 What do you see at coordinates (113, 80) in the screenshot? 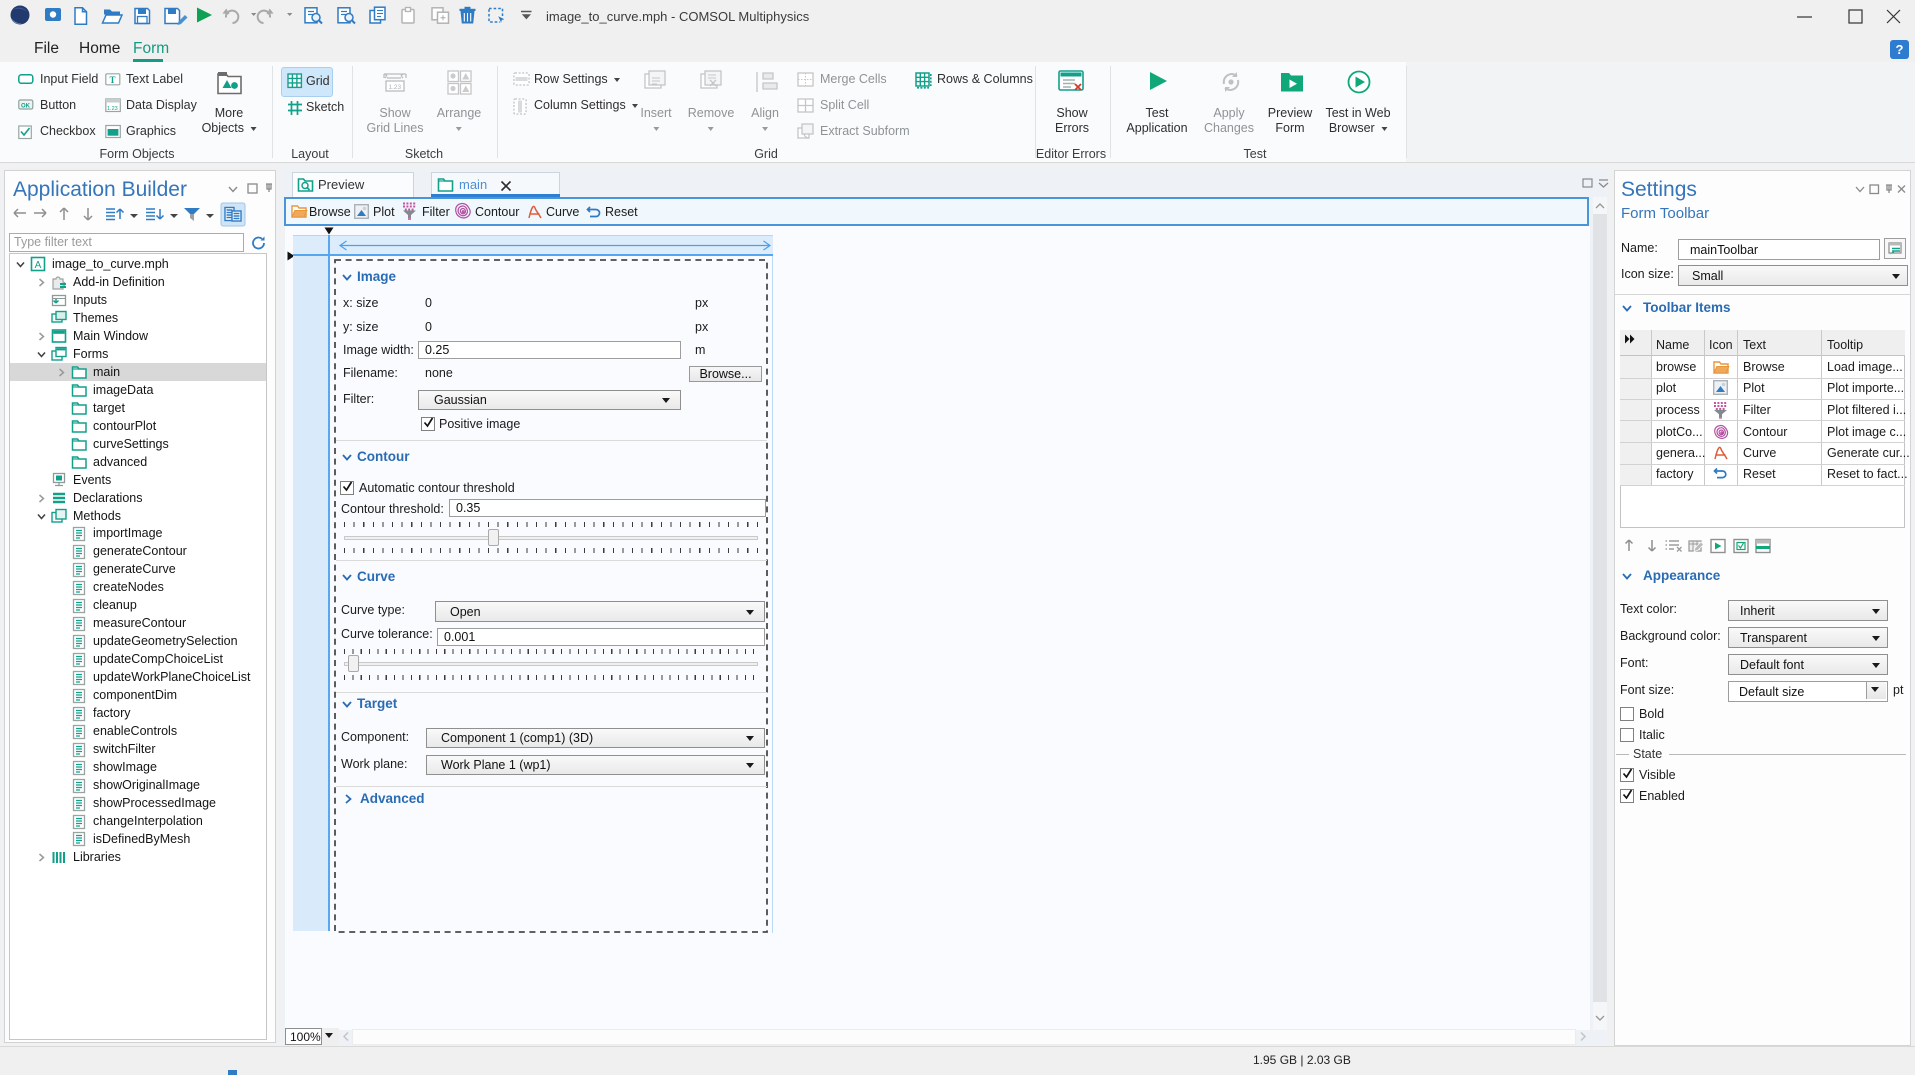
I see `svg-text: T` at bounding box center [113, 80].